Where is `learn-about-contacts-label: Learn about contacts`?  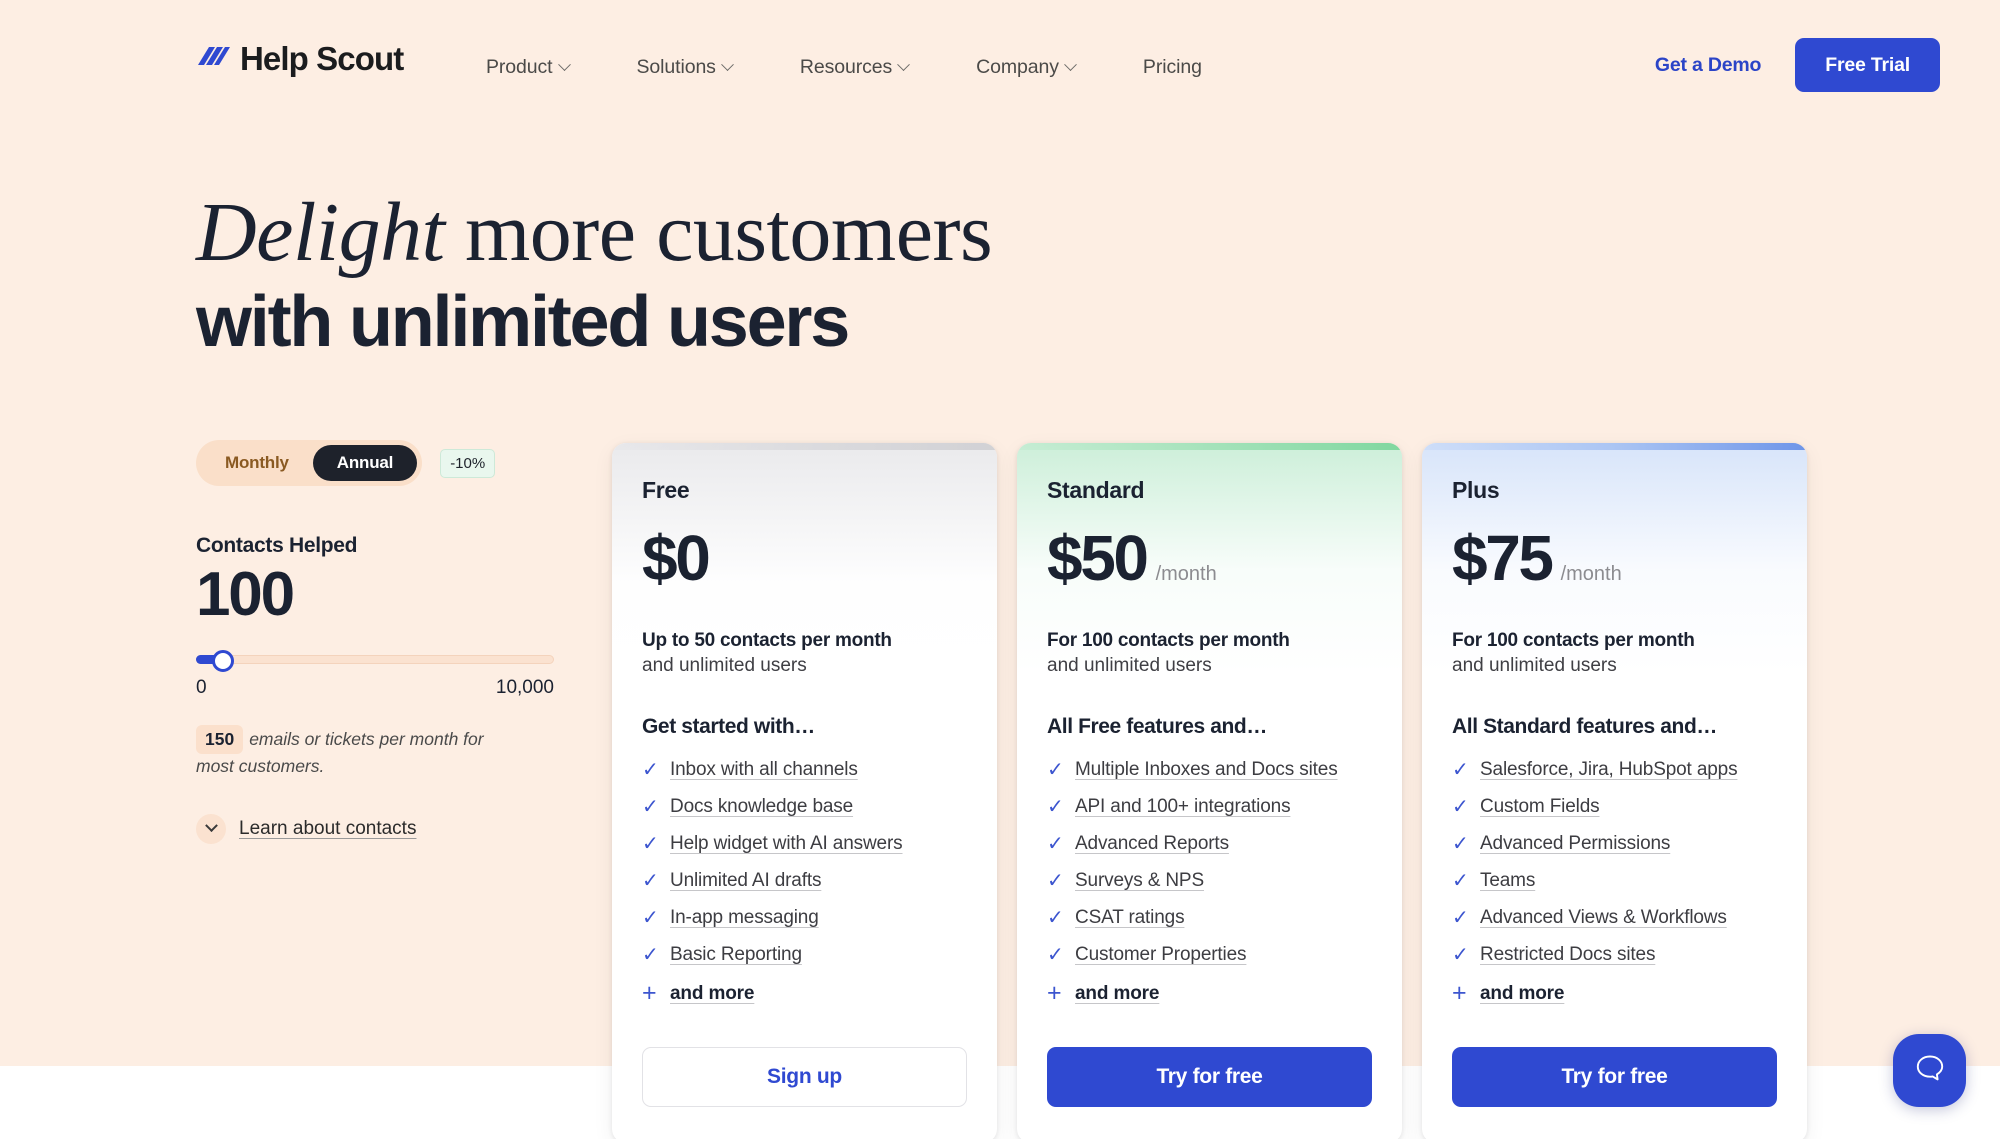 learn-about-contacts-label: Learn about contacts is located at coordinates (328, 828).